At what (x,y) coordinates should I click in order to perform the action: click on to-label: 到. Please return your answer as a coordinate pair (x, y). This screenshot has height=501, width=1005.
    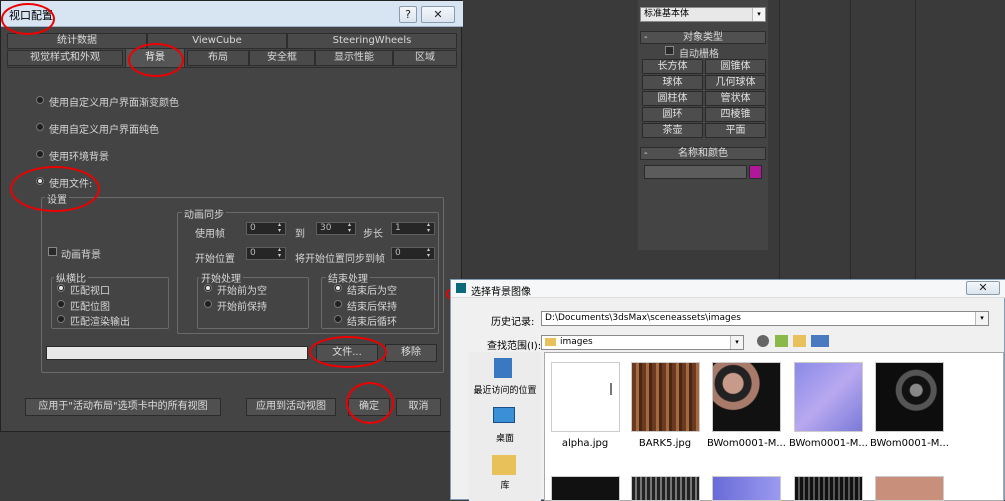
    Looking at the image, I should click on (300, 234).